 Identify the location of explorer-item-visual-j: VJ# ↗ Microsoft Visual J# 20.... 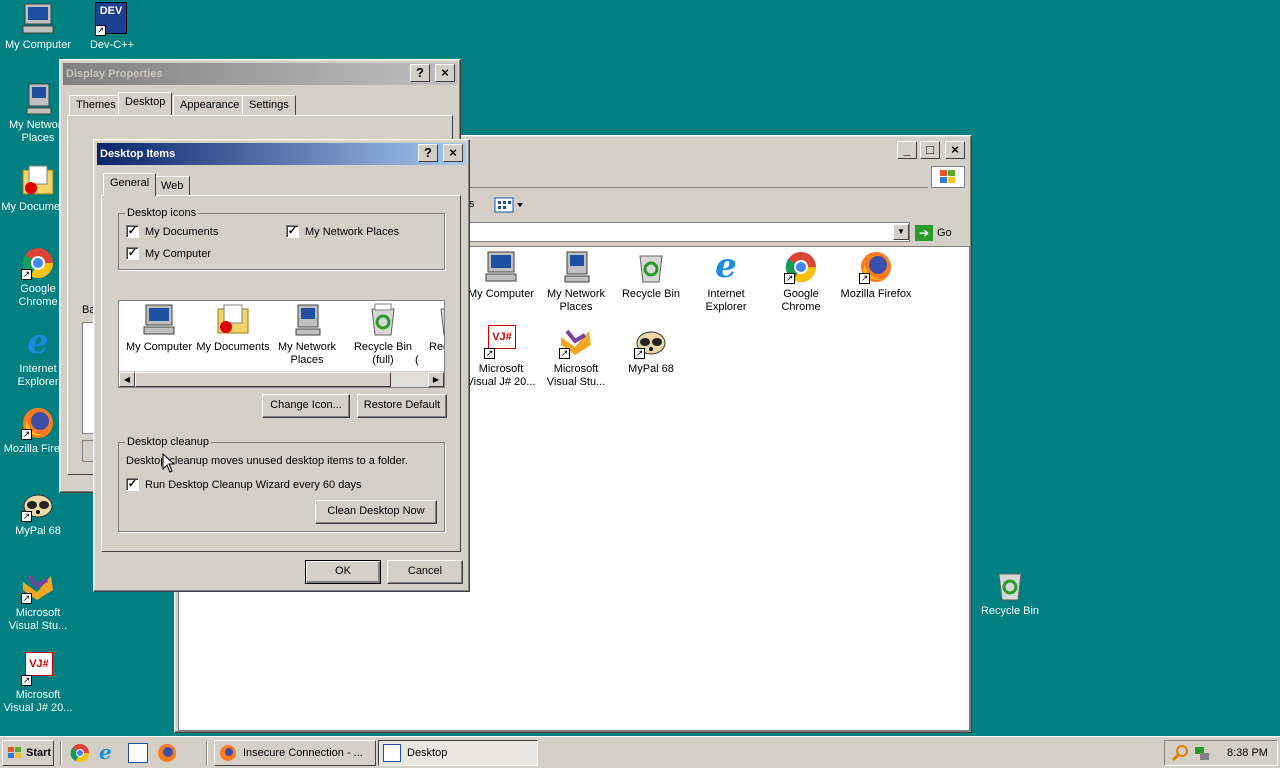
(501, 357).